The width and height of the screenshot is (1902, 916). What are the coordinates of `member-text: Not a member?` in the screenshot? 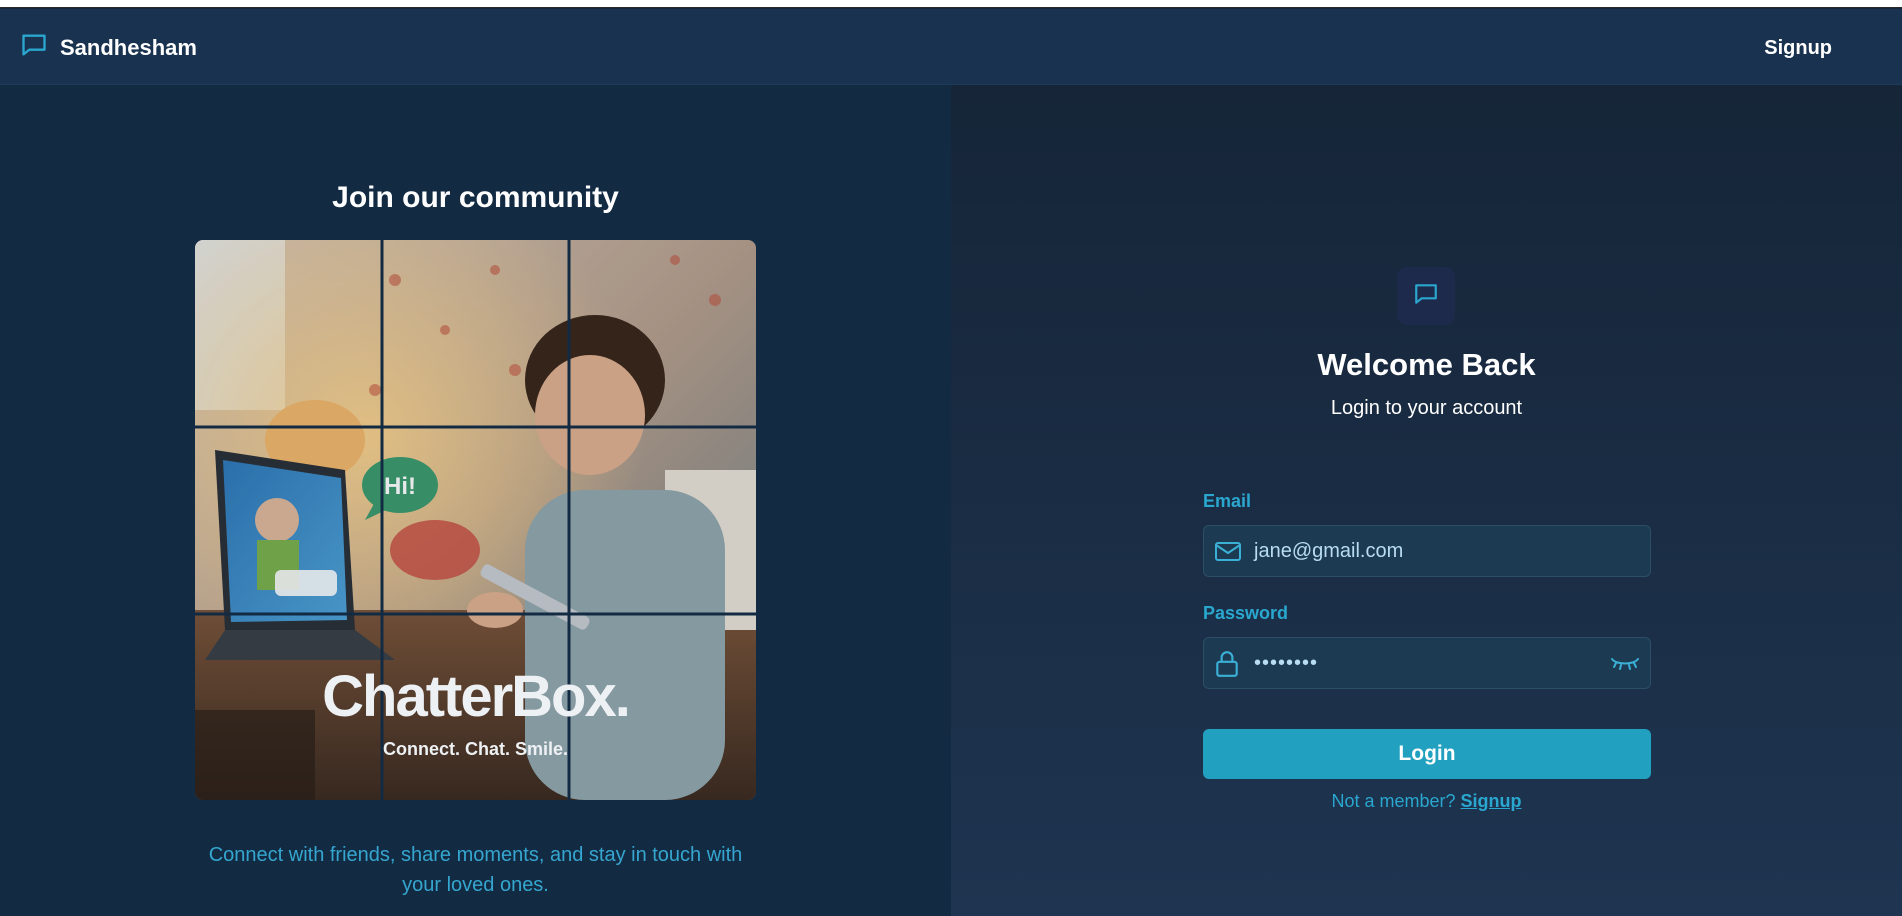 It's located at (1393, 801).